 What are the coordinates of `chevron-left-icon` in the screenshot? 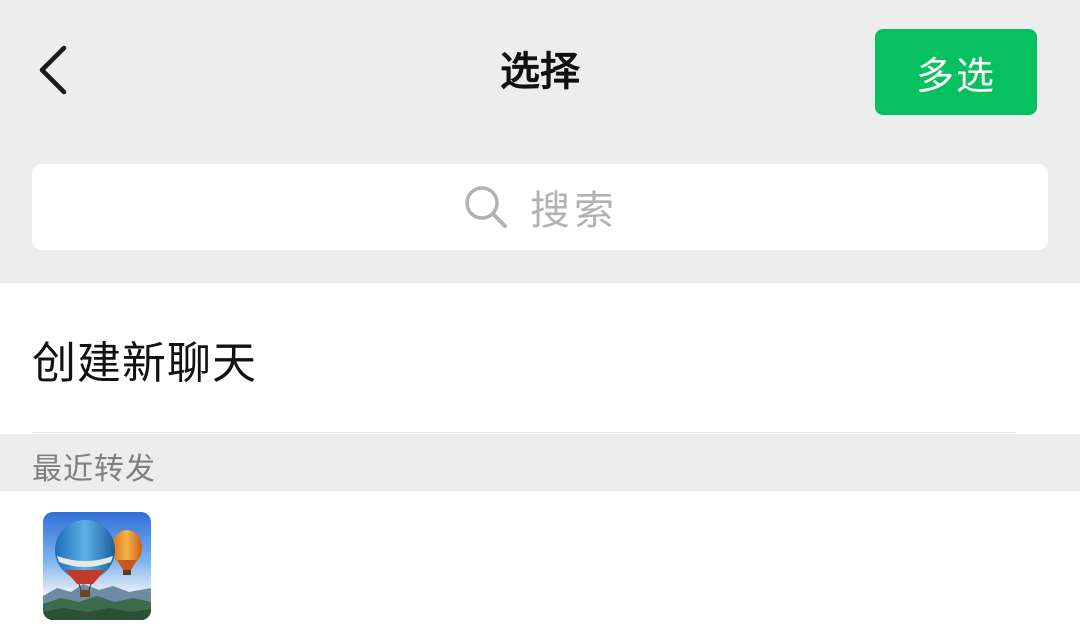 It's located at (54, 72).